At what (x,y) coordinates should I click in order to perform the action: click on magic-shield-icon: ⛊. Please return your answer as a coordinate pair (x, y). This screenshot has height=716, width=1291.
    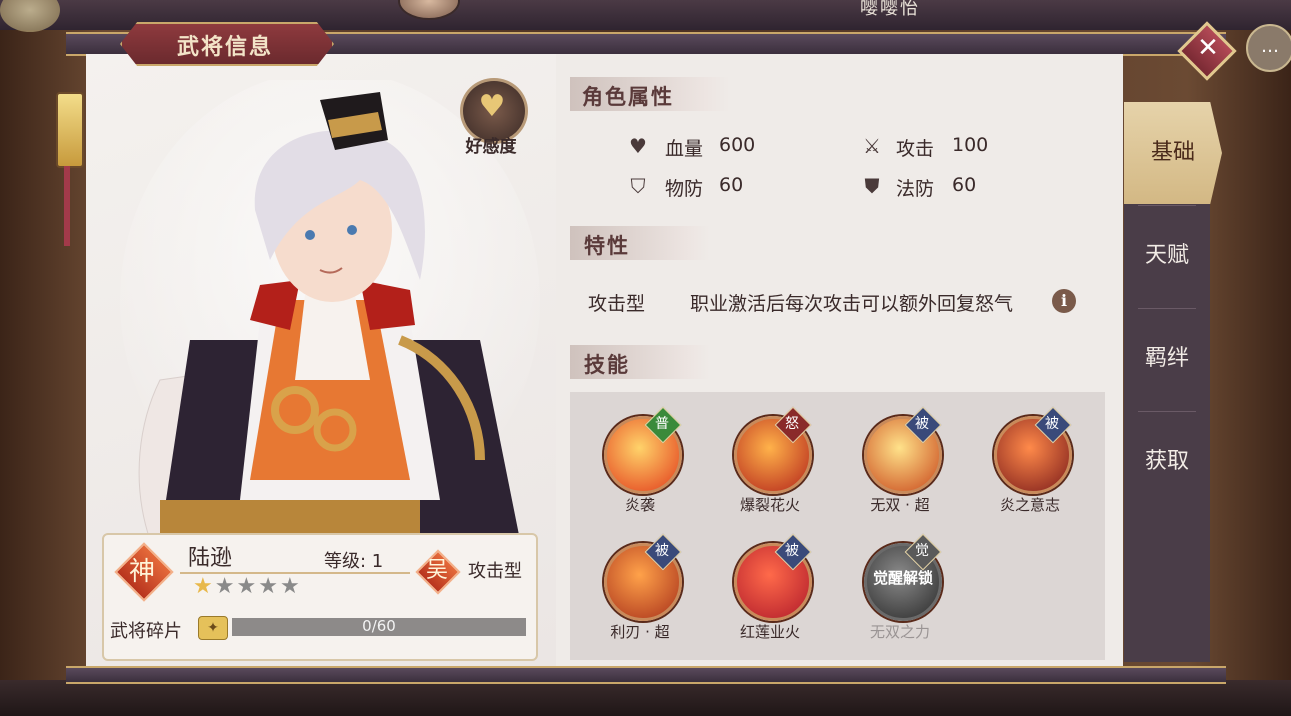
    Looking at the image, I should click on (872, 186).